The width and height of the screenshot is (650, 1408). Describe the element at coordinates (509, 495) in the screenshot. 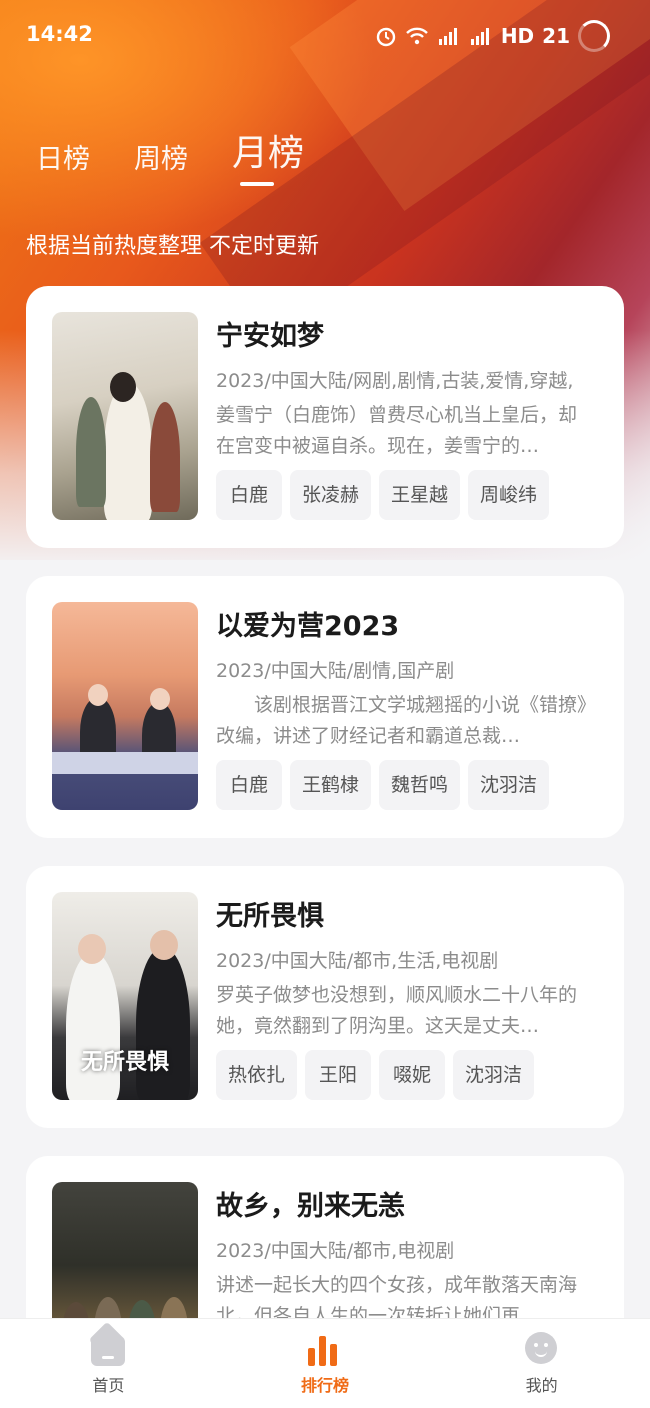

I see `cast-chip: 周峻纬` at that location.